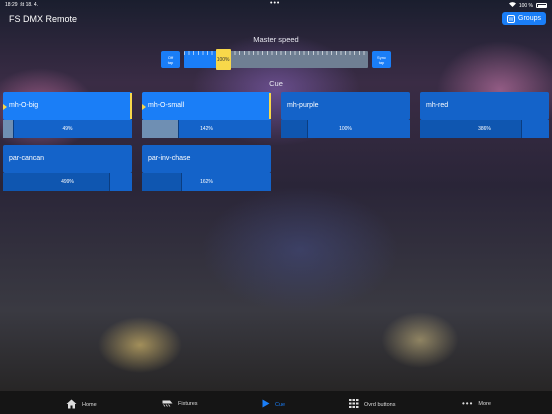 The height and width of the screenshot is (414, 552). I want to click on tab-more: ••• More, so click(476, 403).